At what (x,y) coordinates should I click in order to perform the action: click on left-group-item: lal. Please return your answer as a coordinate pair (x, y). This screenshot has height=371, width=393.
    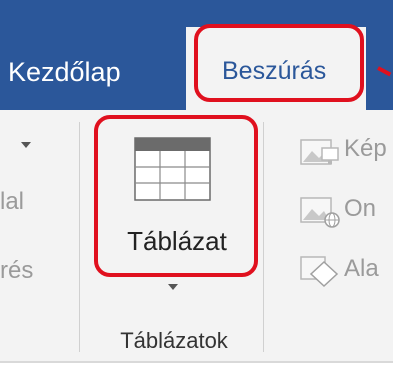
    Looking at the image, I should click on (12, 202).